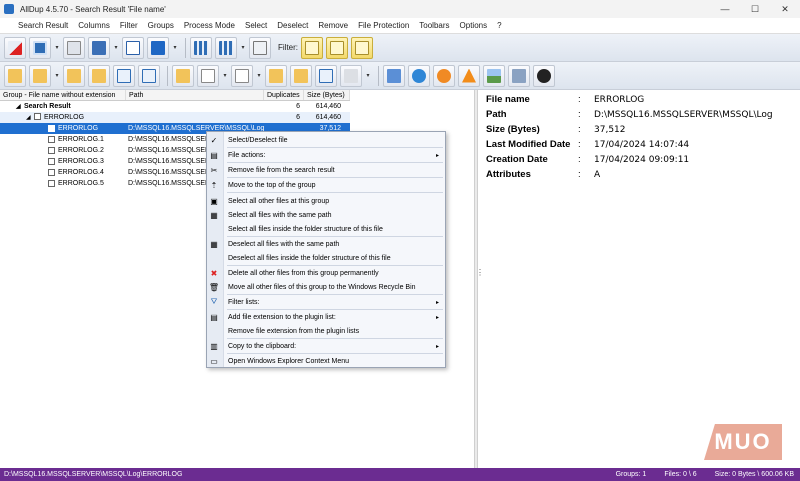 The image size is (800, 481). Describe the element at coordinates (326, 185) in the screenshot. I see `menu-move-to-top: ⇡ Move to the top of the group` at that location.